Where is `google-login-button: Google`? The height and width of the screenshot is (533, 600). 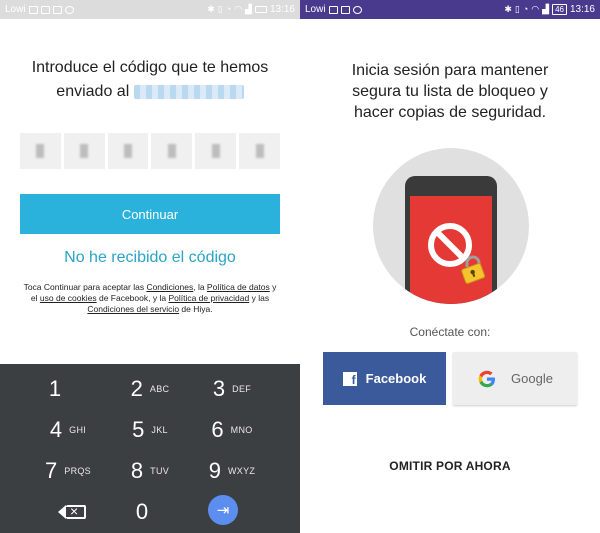 google-login-button: Google is located at coordinates (515, 378).